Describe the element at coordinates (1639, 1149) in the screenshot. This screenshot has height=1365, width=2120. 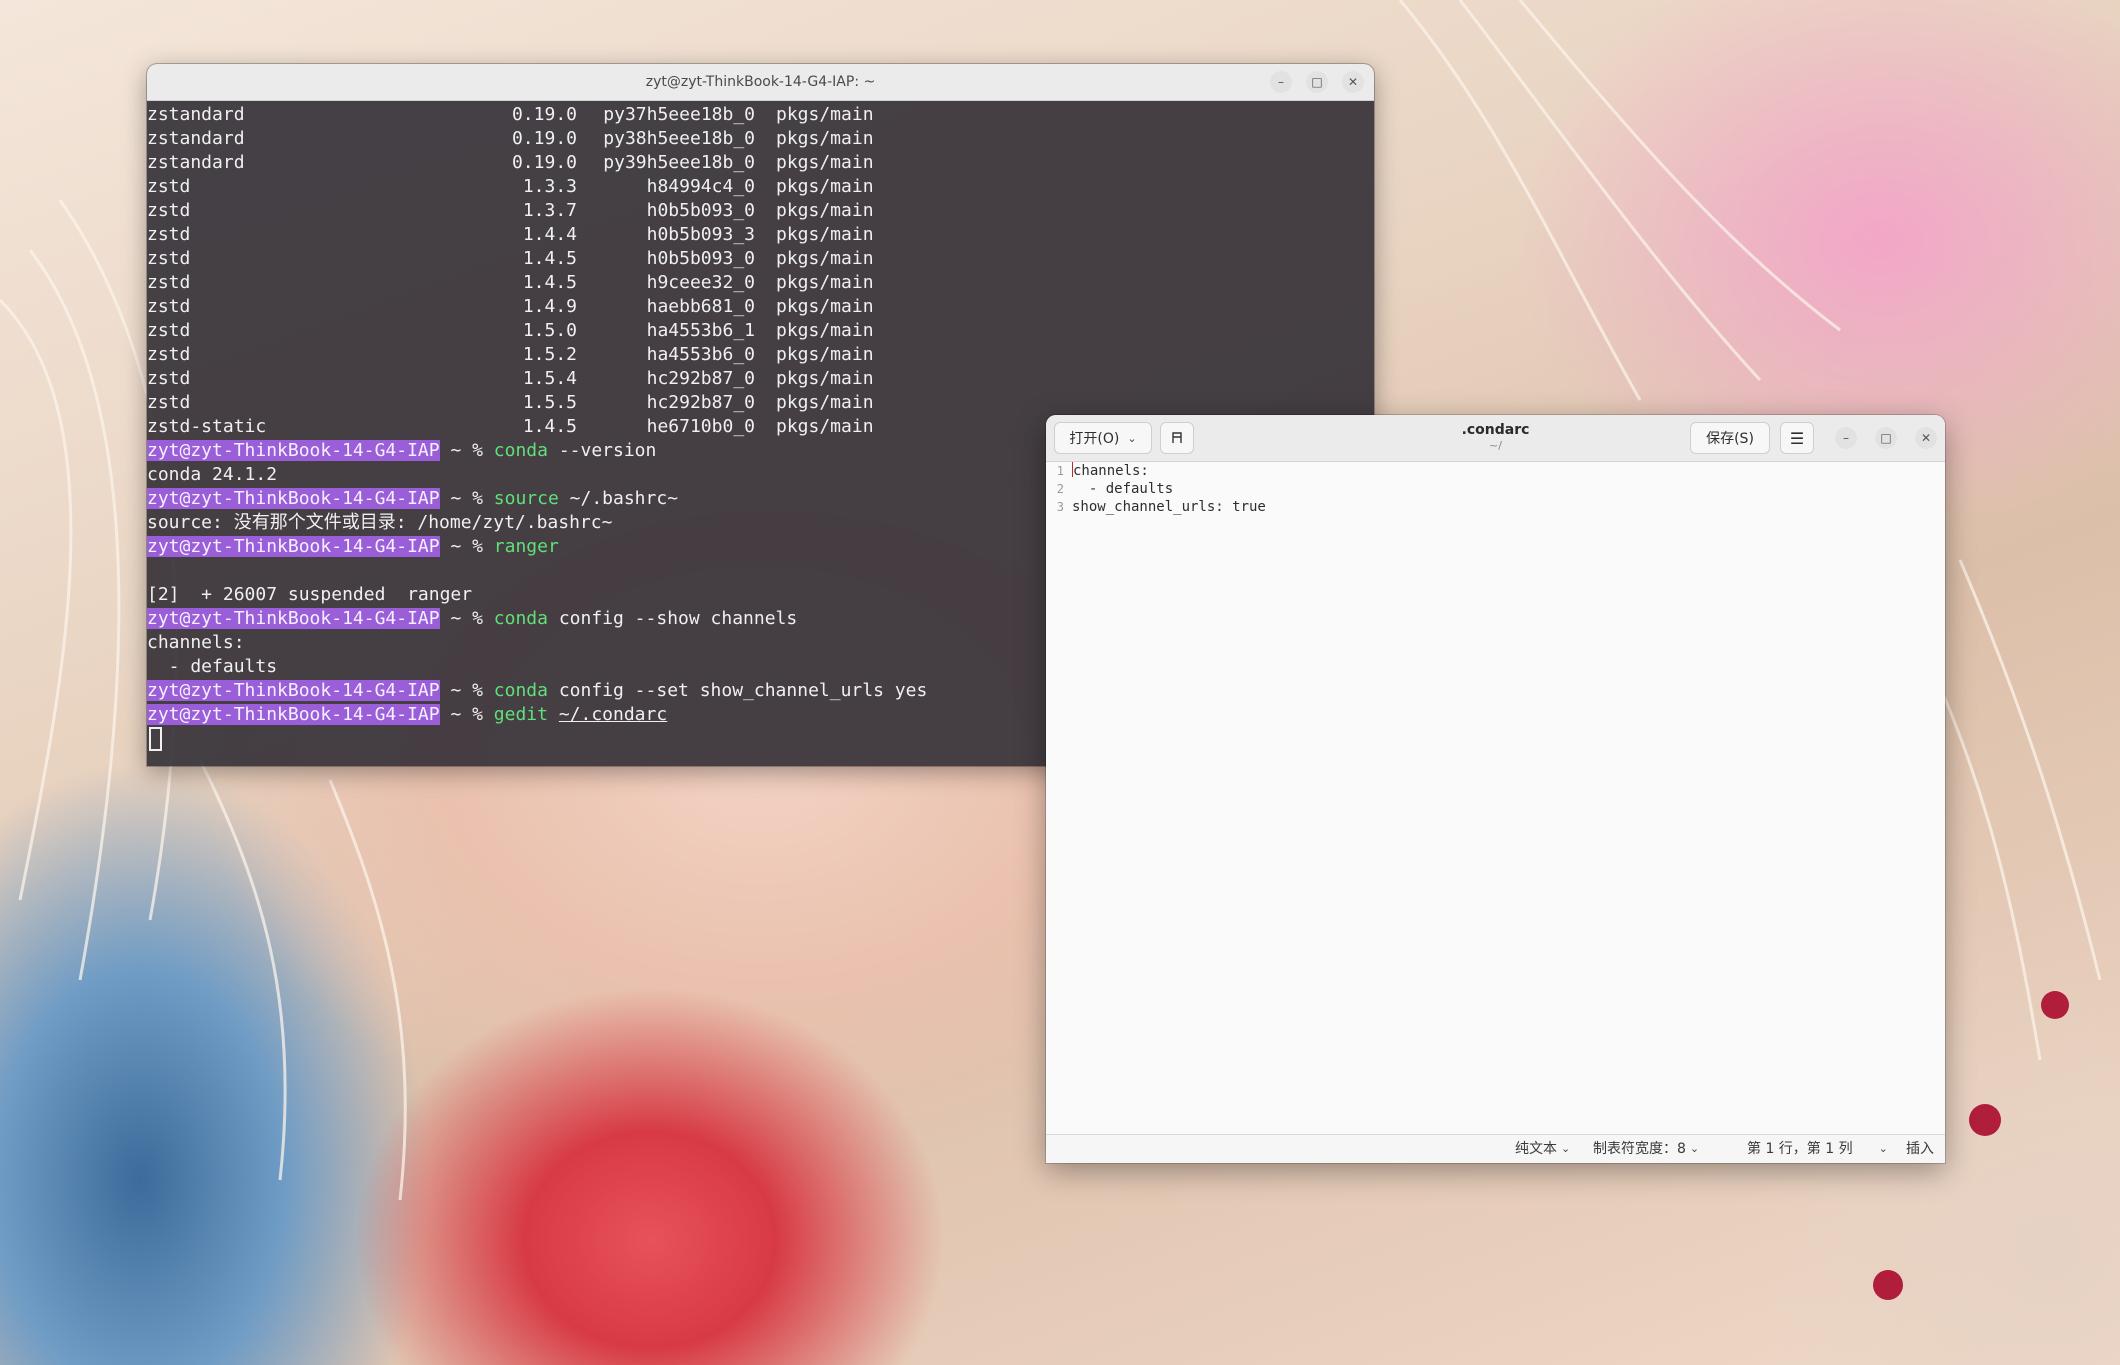
I see `tab-width-label: 制表符宽度：8` at that location.